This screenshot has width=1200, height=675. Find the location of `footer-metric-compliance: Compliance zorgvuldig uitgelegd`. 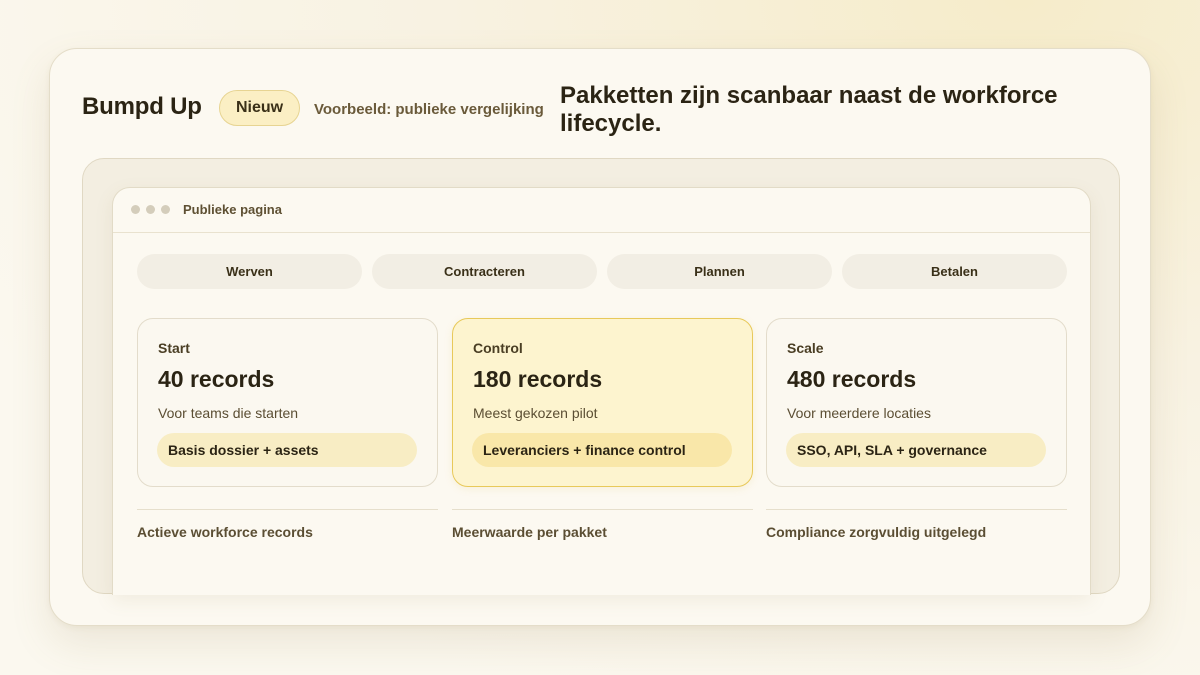

footer-metric-compliance: Compliance zorgvuldig uitgelegd is located at coordinates (916, 529).